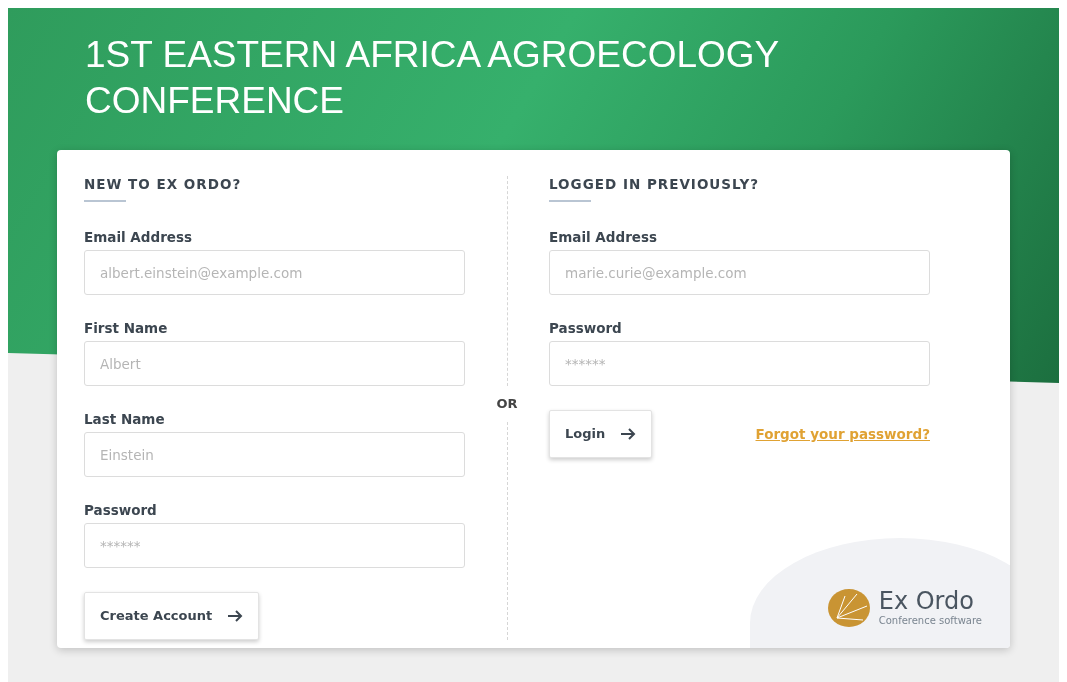  I want to click on section-heading: LOGGED IN PREVIOUSLY?, so click(655, 185).